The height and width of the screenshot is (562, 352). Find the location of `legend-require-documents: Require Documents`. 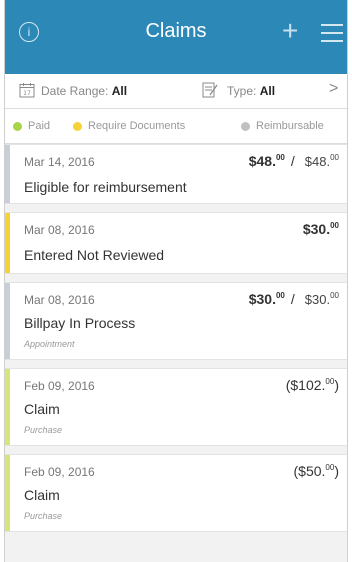

legend-require-documents: Require Documents is located at coordinates (129, 126).